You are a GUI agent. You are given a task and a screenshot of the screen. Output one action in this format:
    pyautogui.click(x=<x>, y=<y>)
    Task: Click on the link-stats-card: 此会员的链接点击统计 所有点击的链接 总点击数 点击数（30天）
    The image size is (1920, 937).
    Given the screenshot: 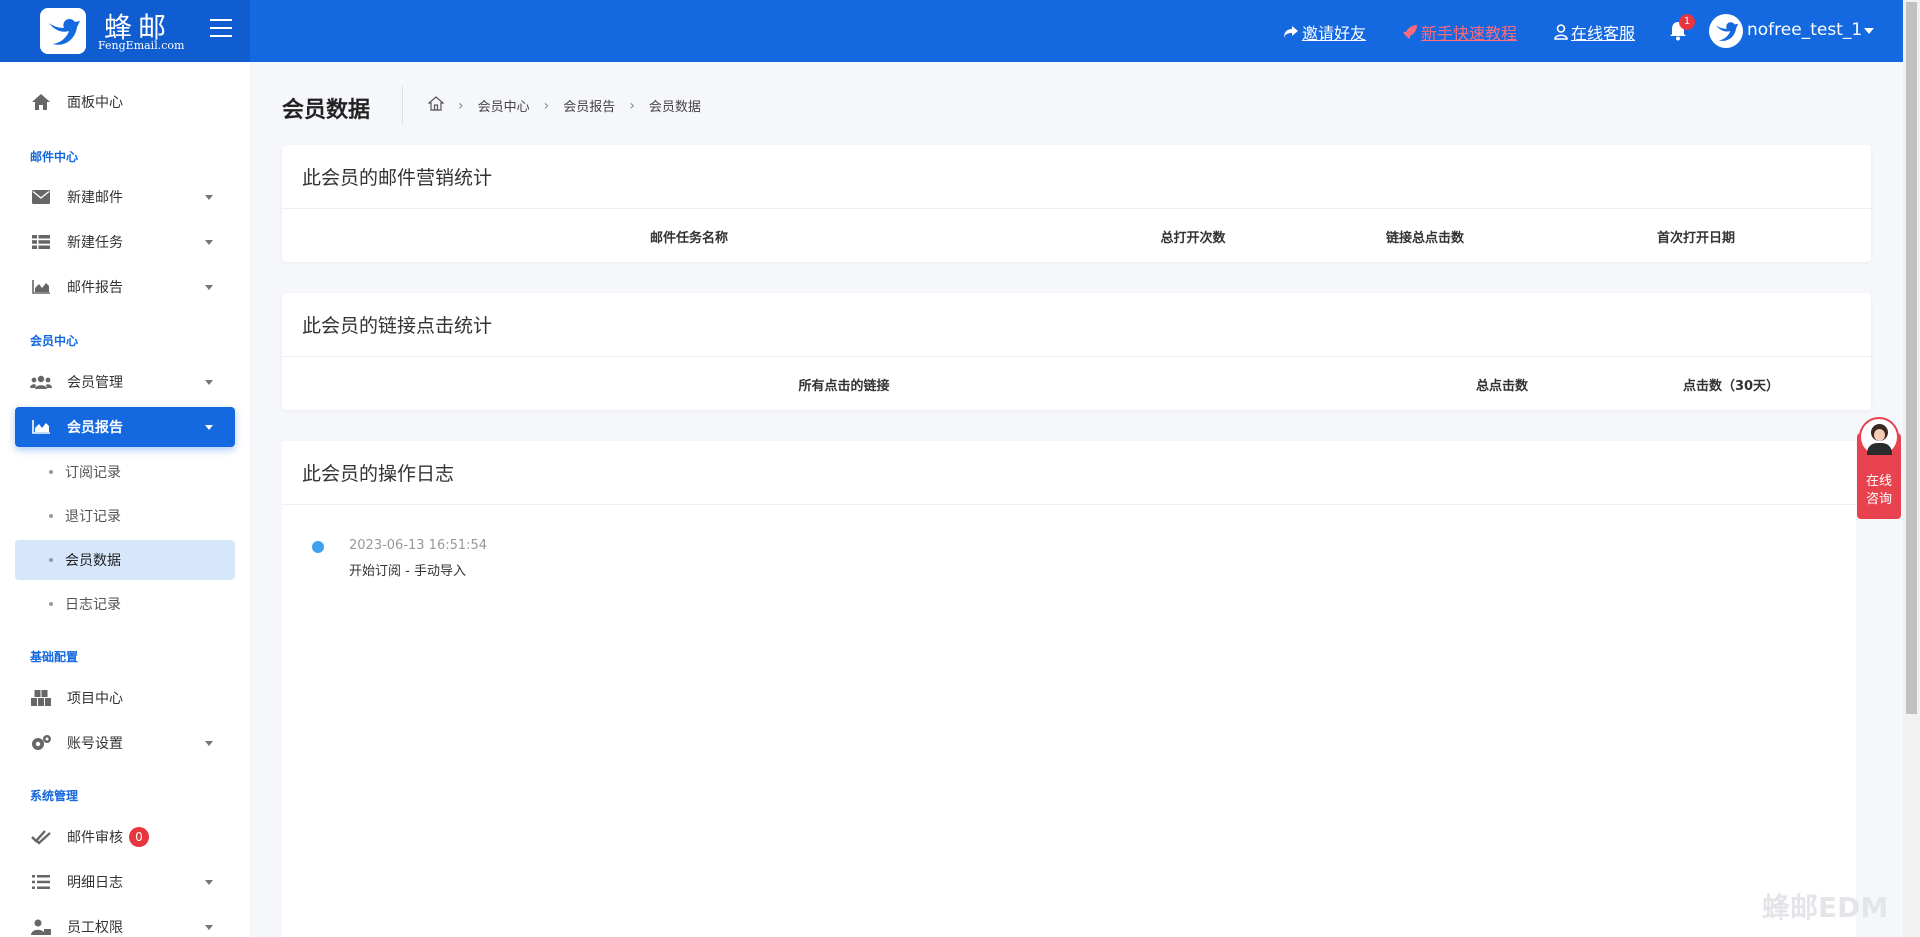 What is the action you would take?
    pyautogui.click(x=1076, y=351)
    